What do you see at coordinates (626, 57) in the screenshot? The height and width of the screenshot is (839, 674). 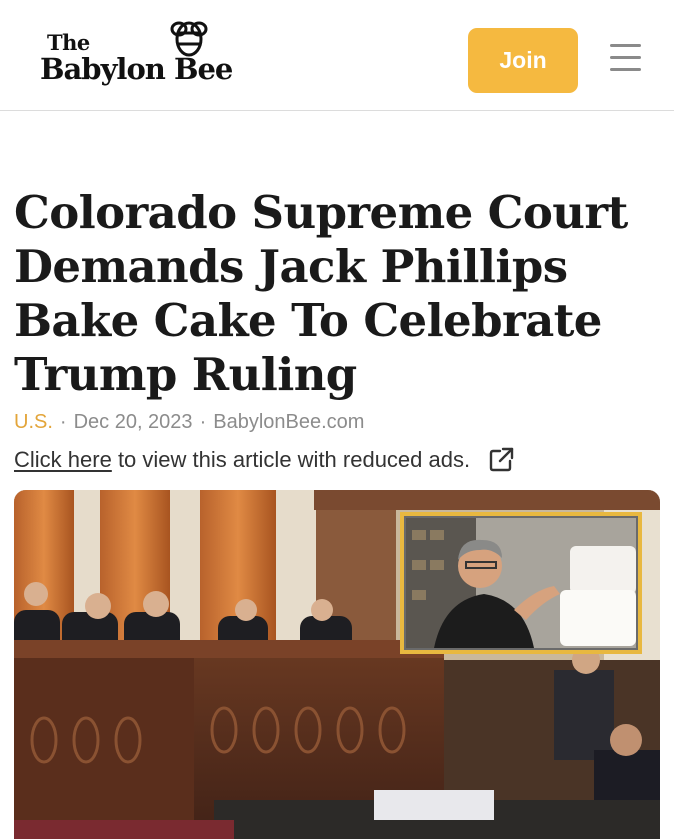 I see `hamburger-menu-icon` at bounding box center [626, 57].